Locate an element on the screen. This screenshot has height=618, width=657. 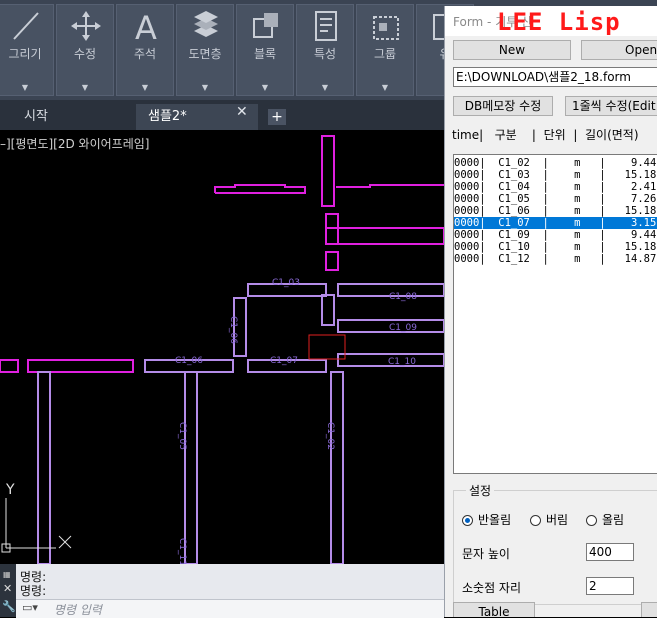
text-a-icon: A is located at coordinates (146, 26).